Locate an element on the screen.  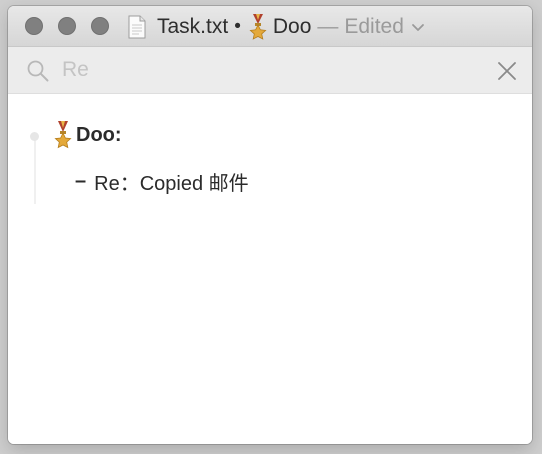
outline-heading: Doo: is located at coordinates (99, 134).